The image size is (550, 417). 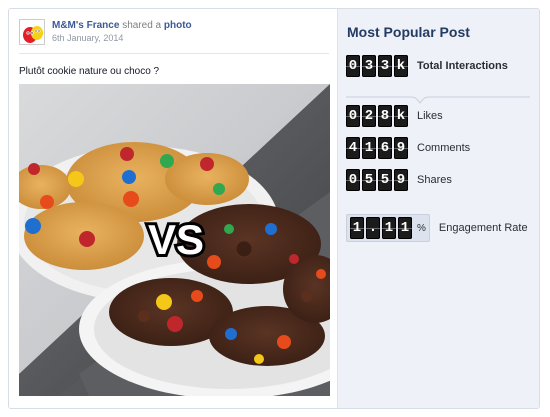 What do you see at coordinates (385, 148) in the screenshot?
I see `counter-digit: 6` at bounding box center [385, 148].